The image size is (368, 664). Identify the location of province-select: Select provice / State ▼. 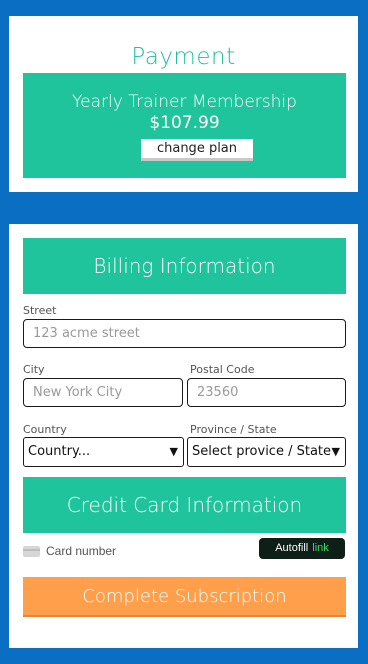
(266, 452).